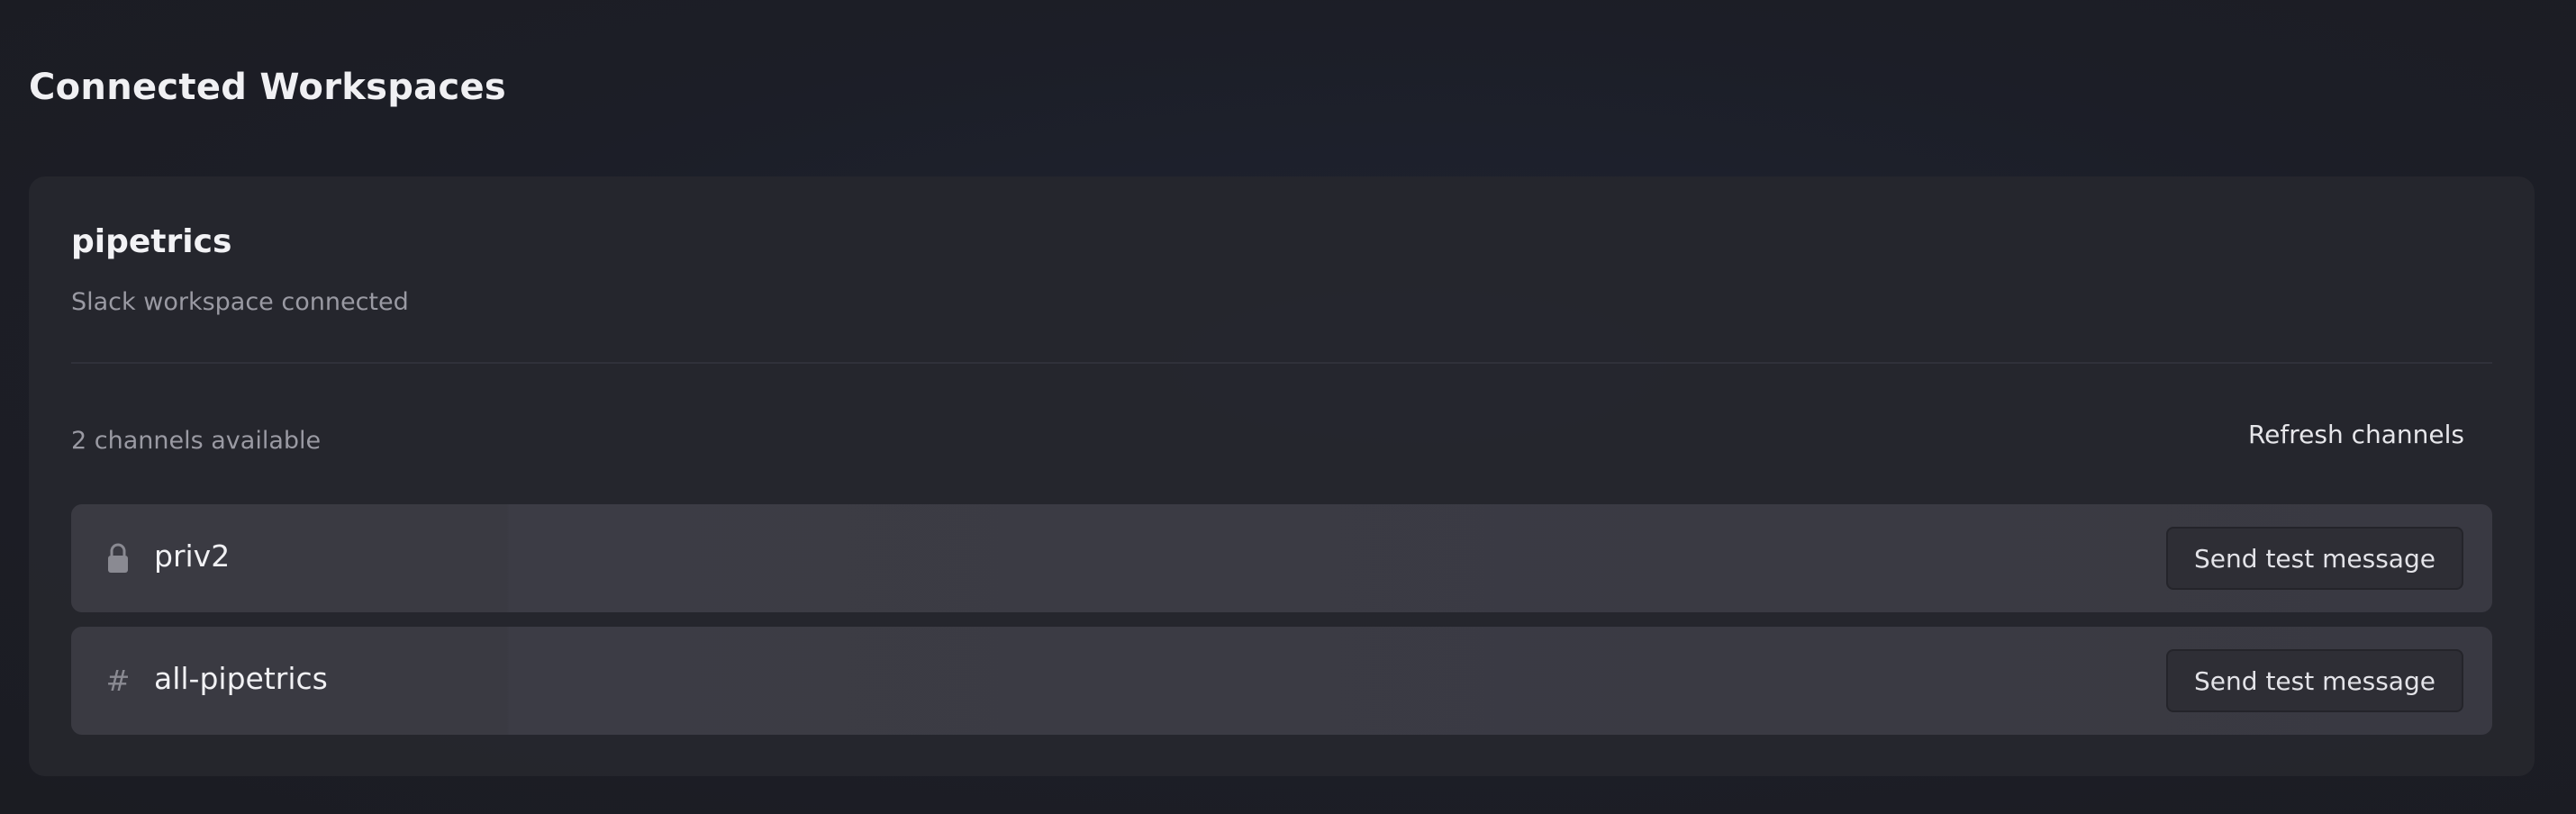 The width and height of the screenshot is (2576, 814). I want to click on workspace-name: pipetrics, so click(151, 242).